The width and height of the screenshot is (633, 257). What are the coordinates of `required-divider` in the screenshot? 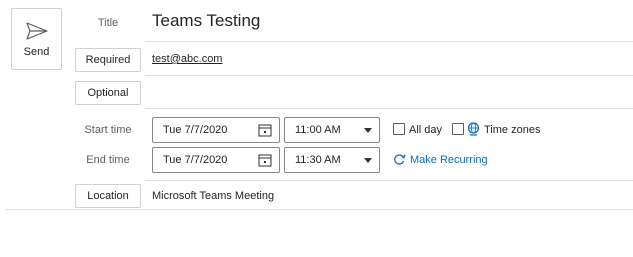 It's located at (389, 75).